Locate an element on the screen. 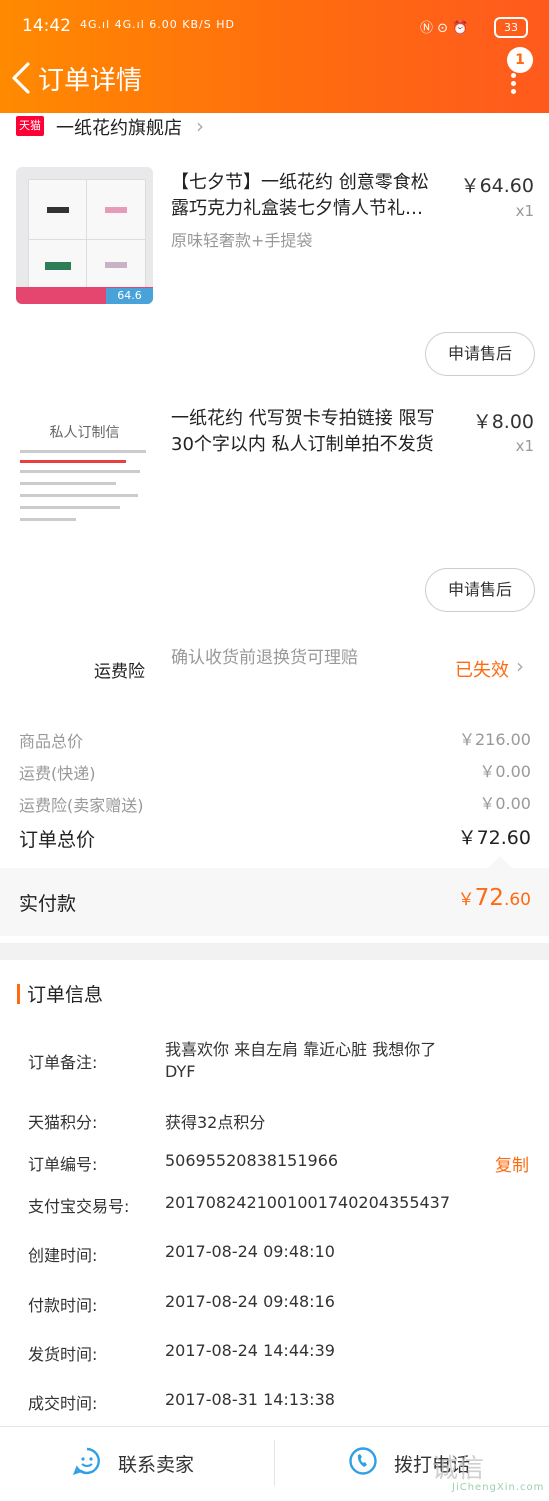 The width and height of the screenshot is (549, 1501). info-label: 付款时间: is located at coordinates (63, 1305).